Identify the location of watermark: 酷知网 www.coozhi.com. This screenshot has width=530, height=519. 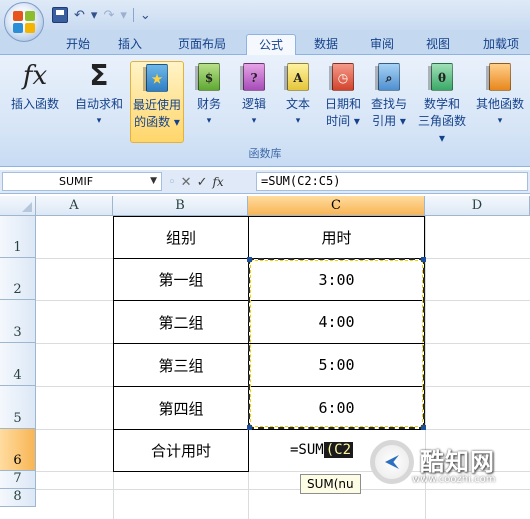
(450, 466).